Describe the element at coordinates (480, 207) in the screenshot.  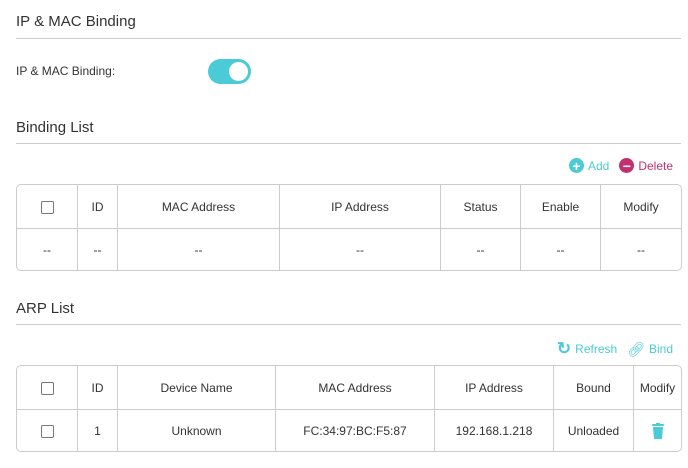
I see `col-status: Status` at that location.